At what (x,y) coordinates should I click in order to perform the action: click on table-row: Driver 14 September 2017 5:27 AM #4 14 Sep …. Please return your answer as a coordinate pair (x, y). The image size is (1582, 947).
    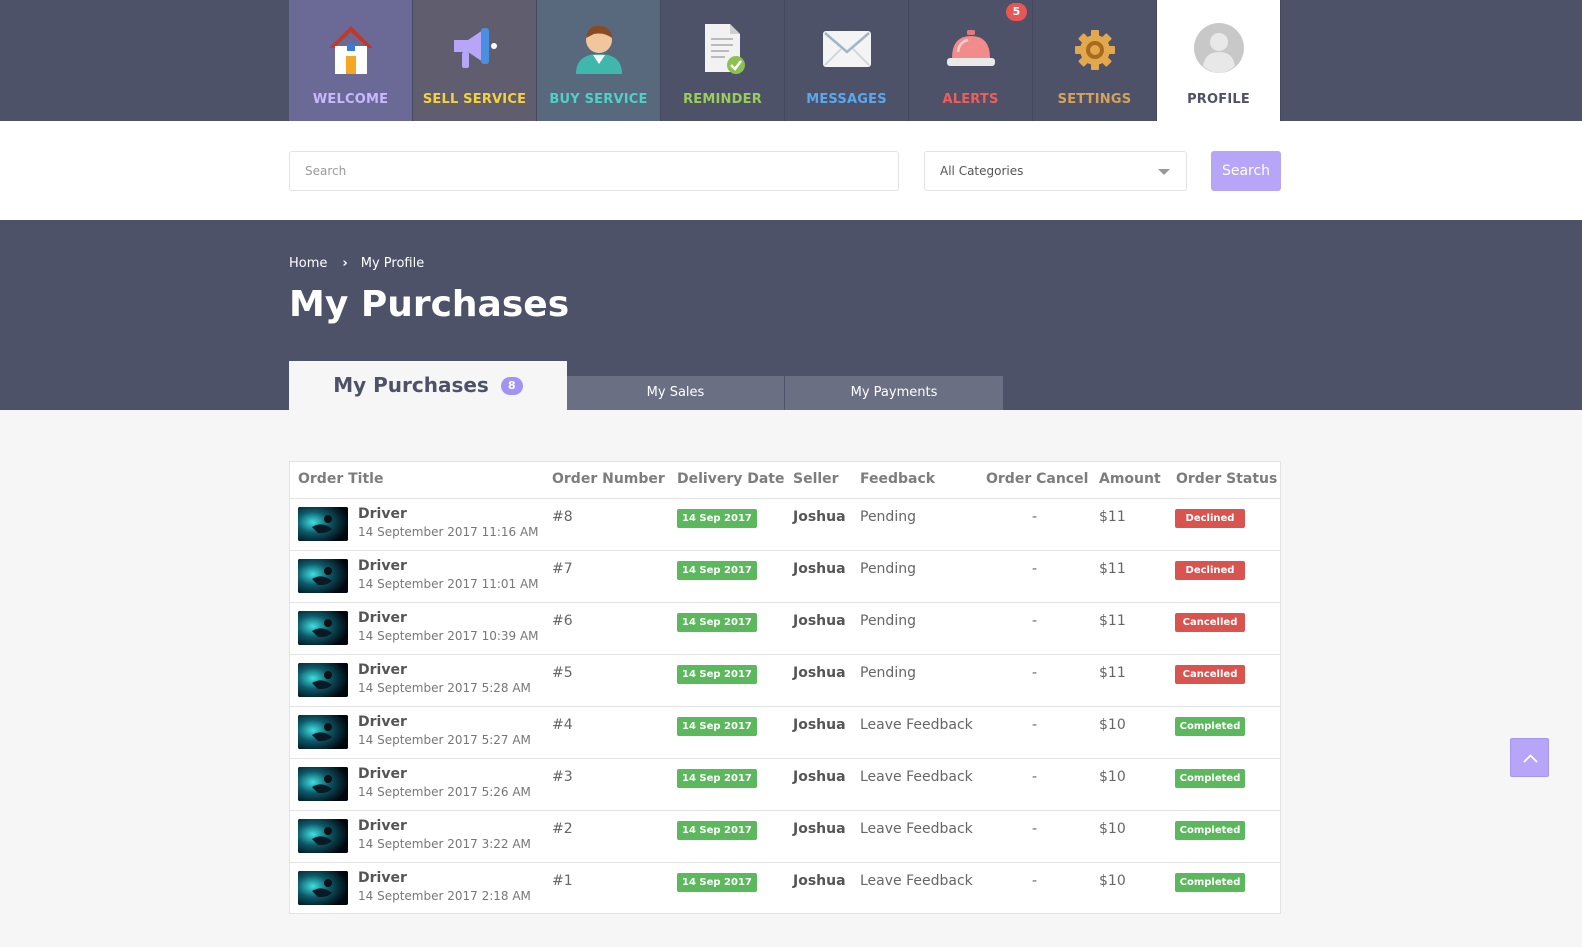
    Looking at the image, I should click on (785, 732).